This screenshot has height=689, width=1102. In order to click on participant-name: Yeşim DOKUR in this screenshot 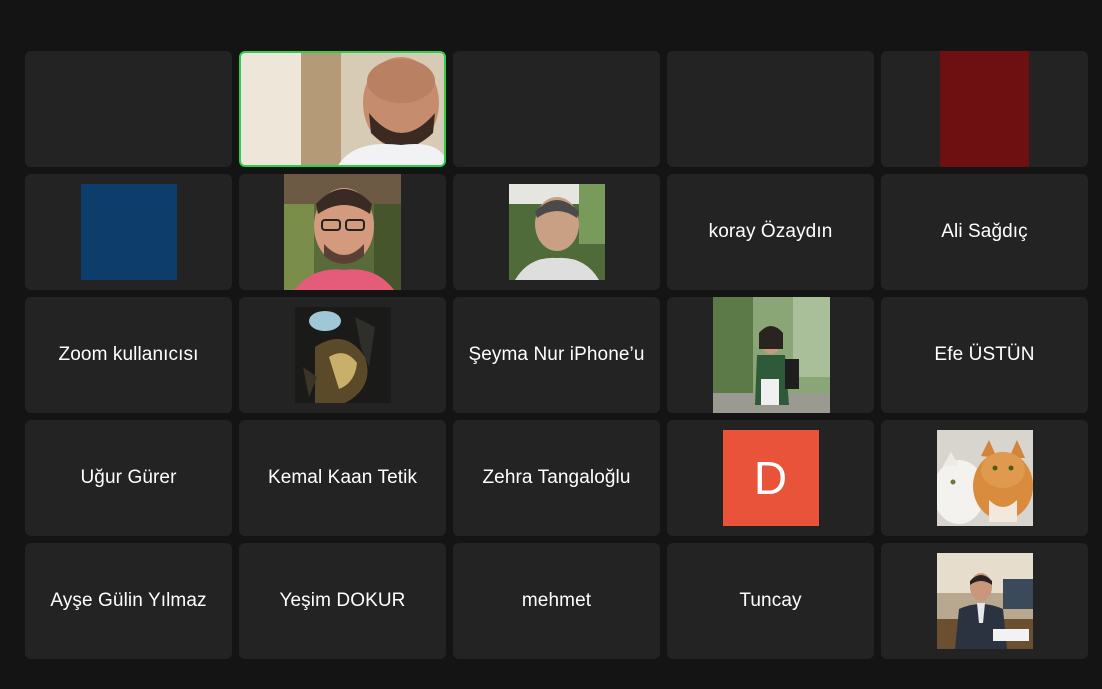, I will do `click(342, 600)`.